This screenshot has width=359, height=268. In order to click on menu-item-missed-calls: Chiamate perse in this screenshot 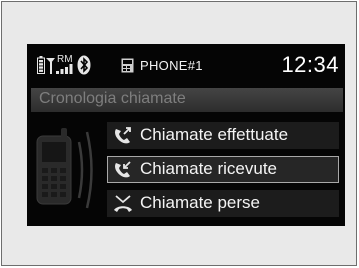, I will do `click(223, 203)`.